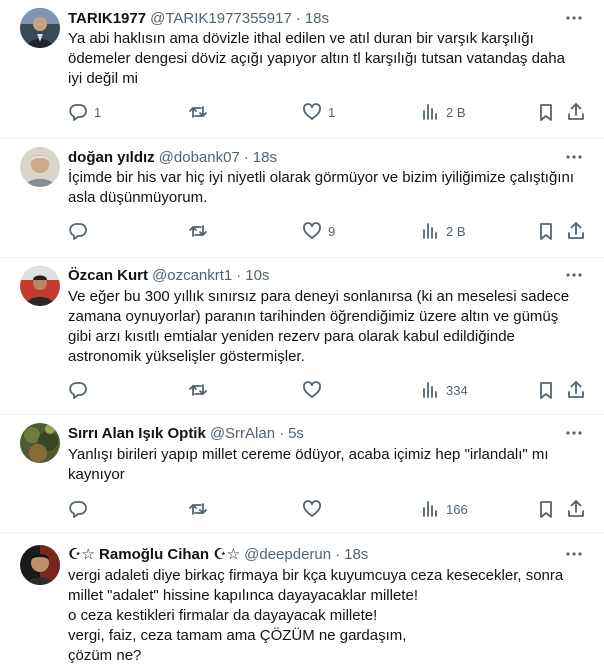 The height and width of the screenshot is (667, 604). I want to click on tweet-text-line: iyi değil mi, so click(103, 78).